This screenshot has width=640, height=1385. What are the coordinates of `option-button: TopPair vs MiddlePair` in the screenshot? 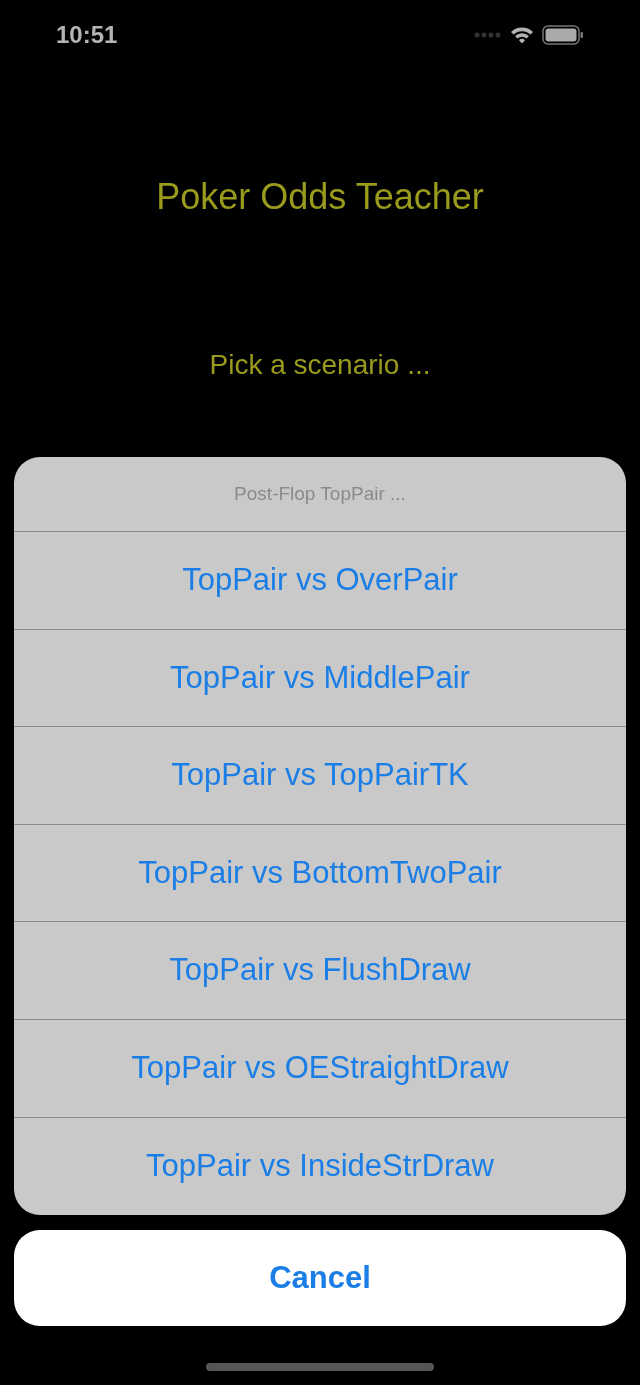 It's located at (320, 678).